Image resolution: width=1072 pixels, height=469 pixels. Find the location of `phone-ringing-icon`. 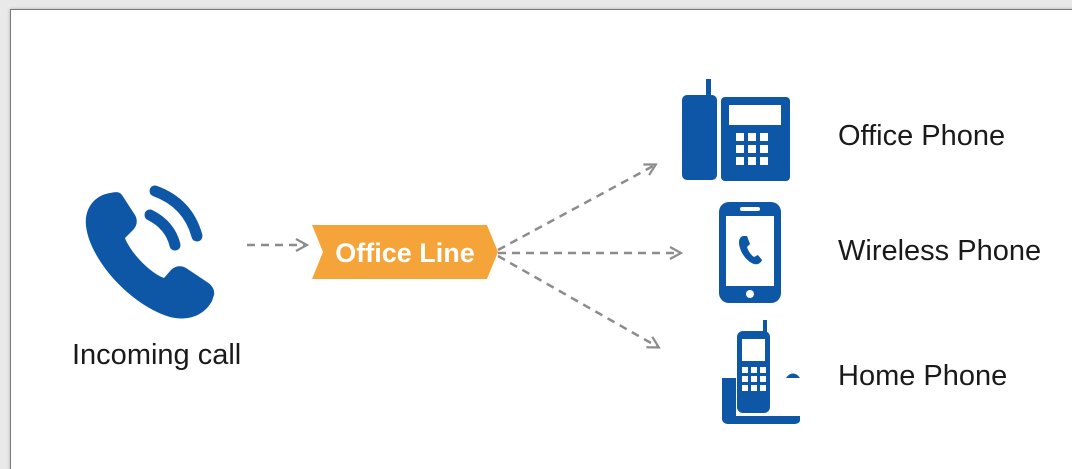

phone-ringing-icon is located at coordinates (150, 252).